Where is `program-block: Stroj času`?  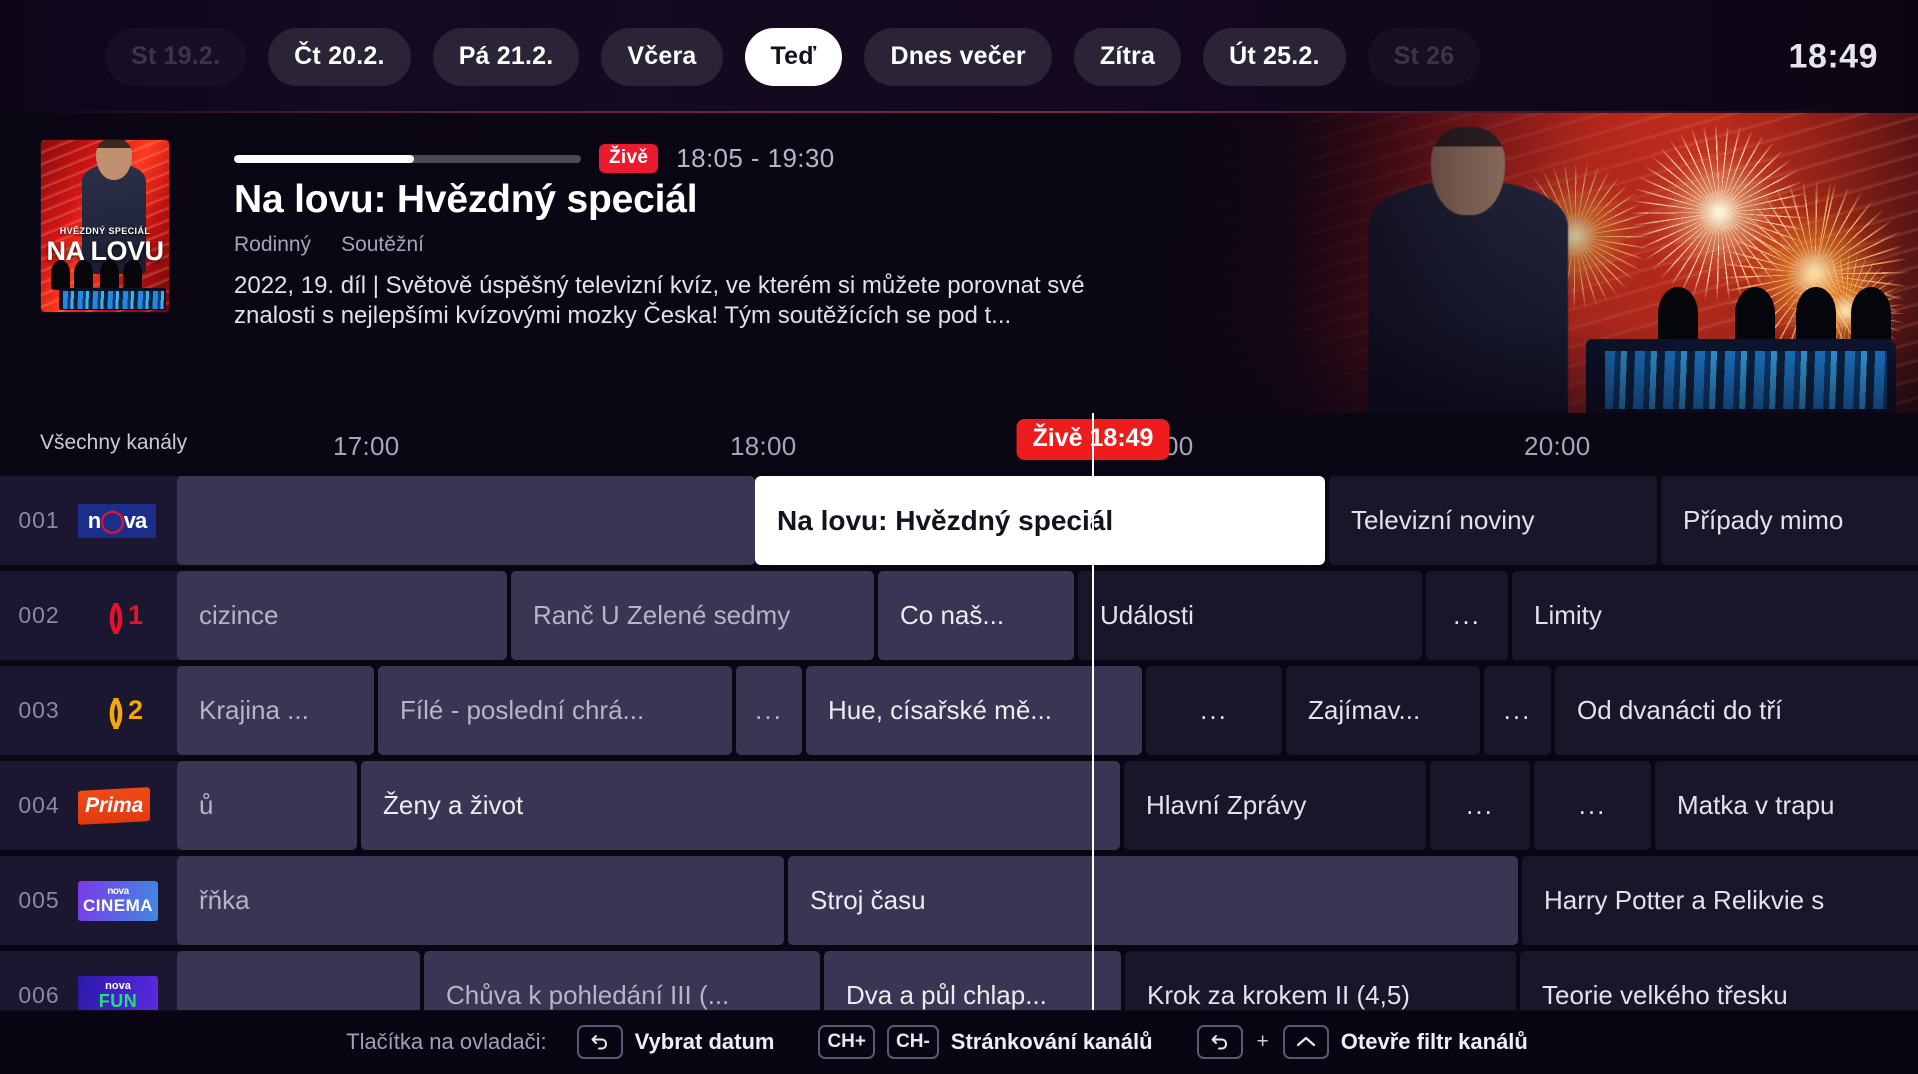 program-block: Stroj času is located at coordinates (1153, 900).